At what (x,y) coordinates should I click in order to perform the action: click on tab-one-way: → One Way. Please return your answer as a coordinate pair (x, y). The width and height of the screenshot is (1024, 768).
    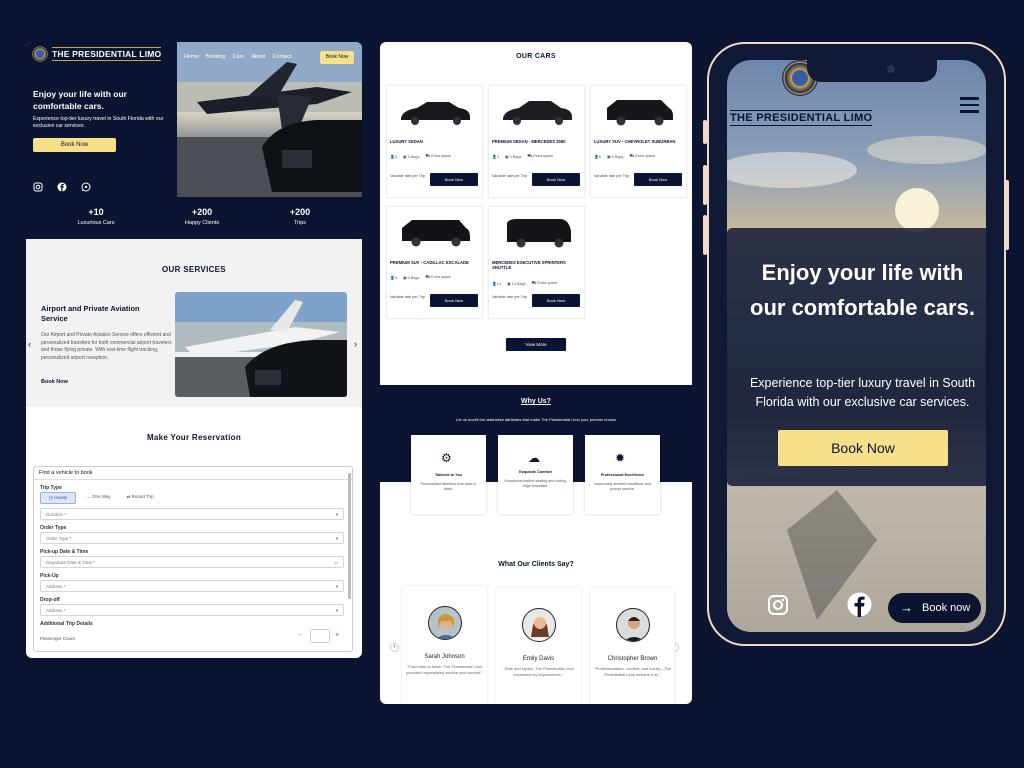
    Looking at the image, I should click on (98, 498).